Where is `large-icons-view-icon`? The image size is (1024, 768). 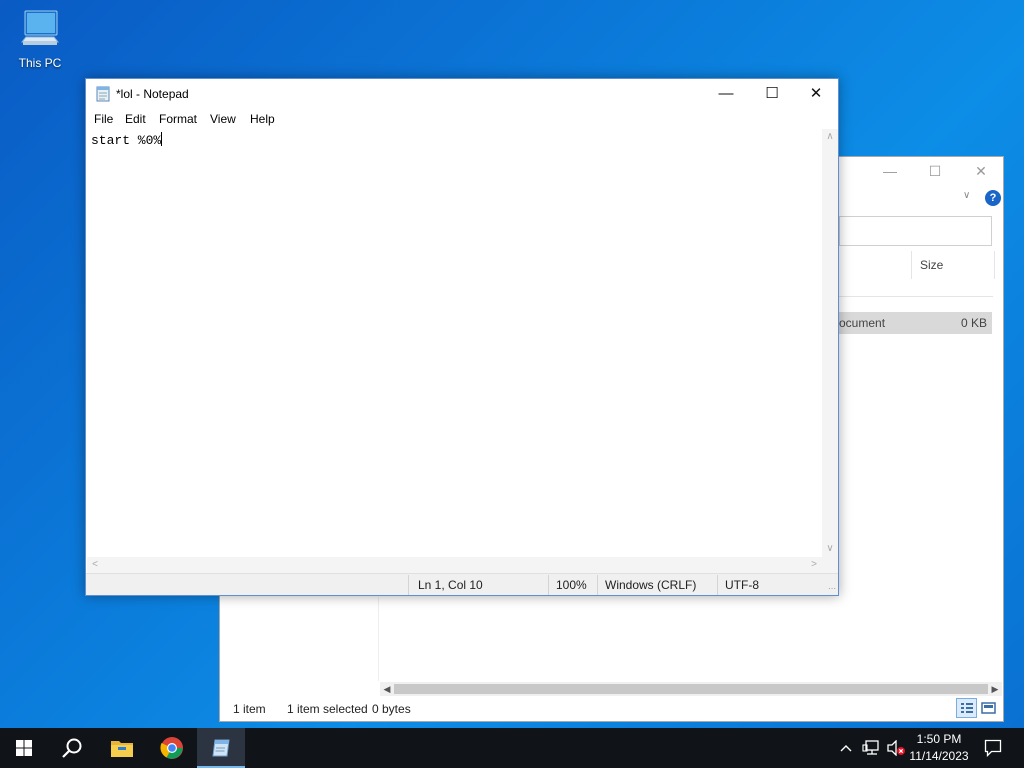
large-icons-view-icon is located at coordinates (988, 708).